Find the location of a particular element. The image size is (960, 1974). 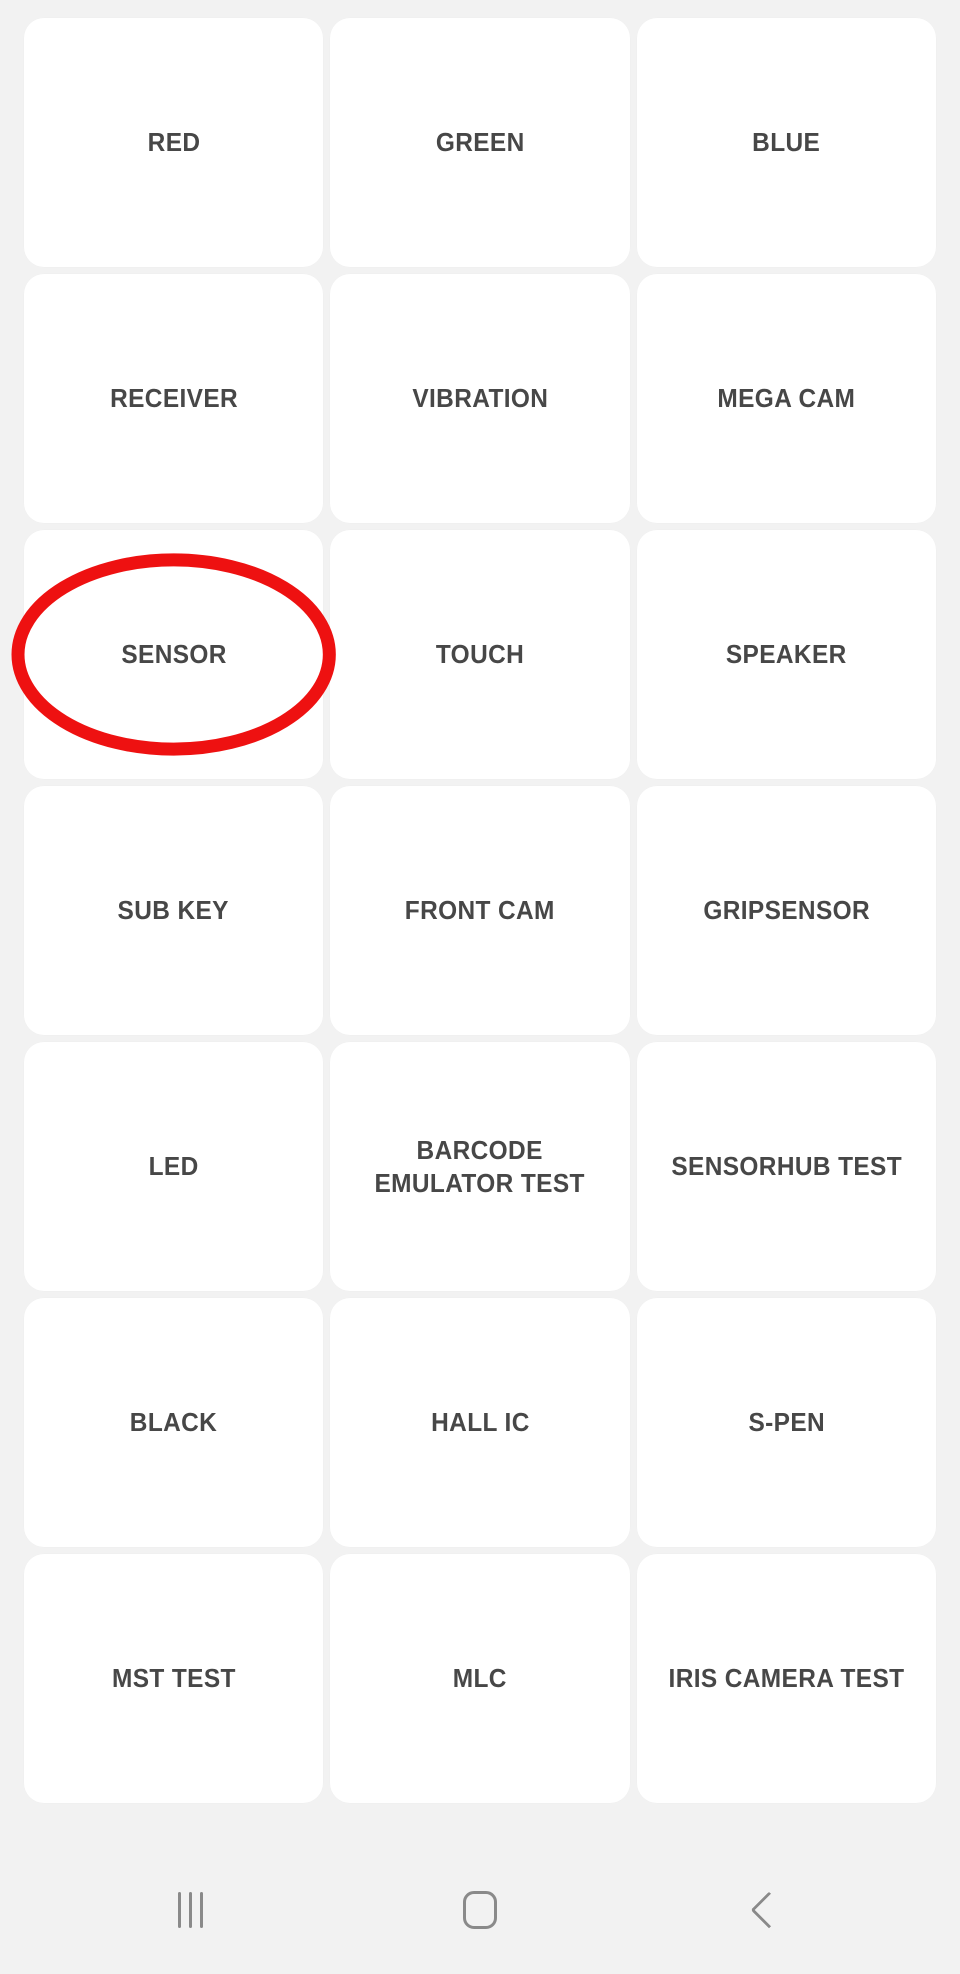

test-button-green: GREEN is located at coordinates (480, 142).